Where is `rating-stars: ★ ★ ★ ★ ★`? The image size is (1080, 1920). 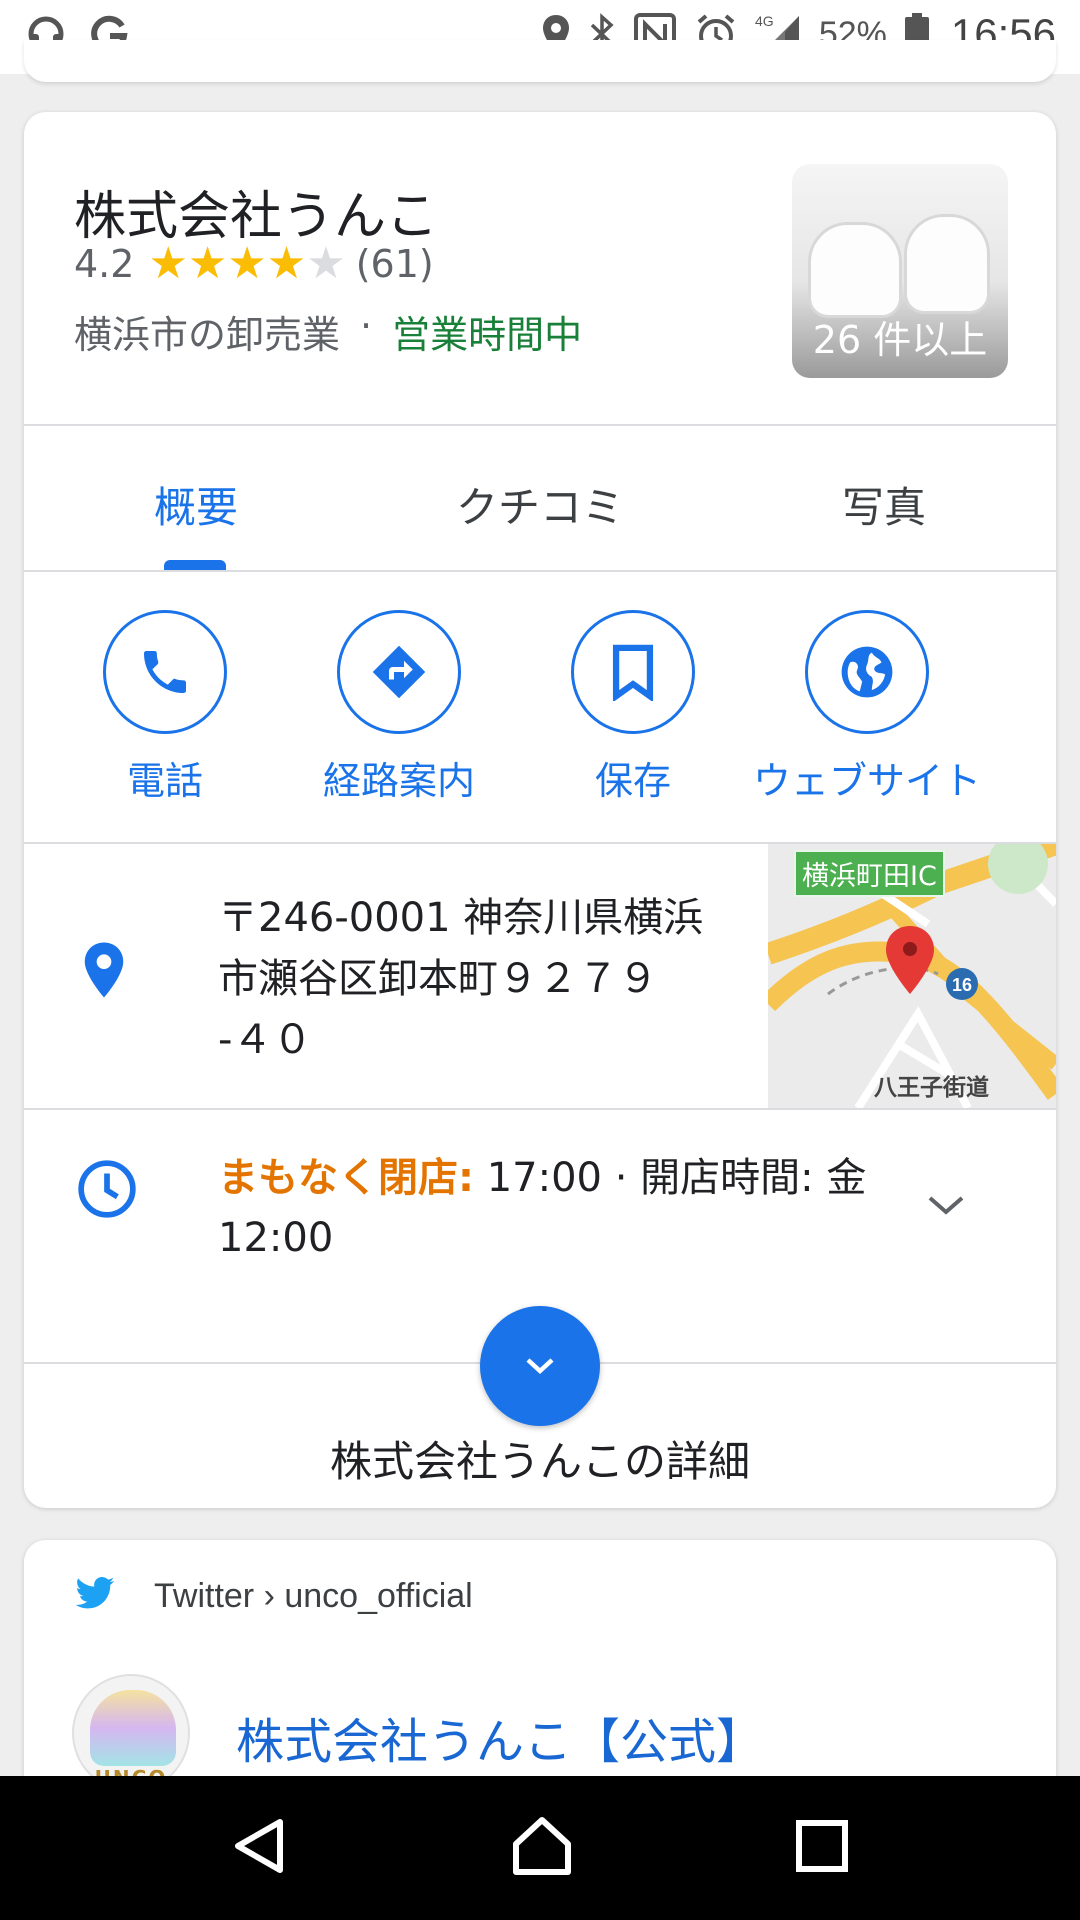
rating-stars: ★ ★ ★ ★ ★ is located at coordinates (246, 264).